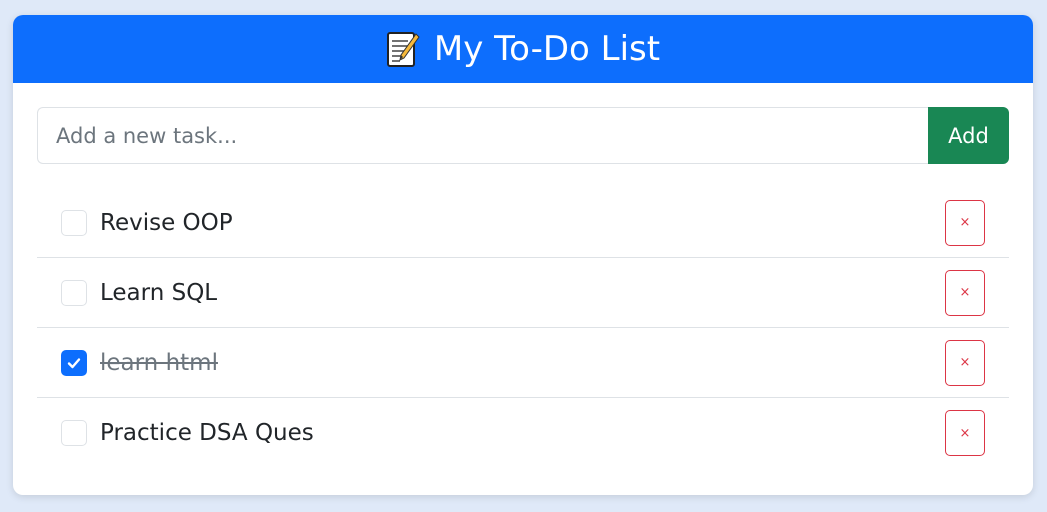  Describe the element at coordinates (403, 49) in the screenshot. I see `memo-icon` at that location.